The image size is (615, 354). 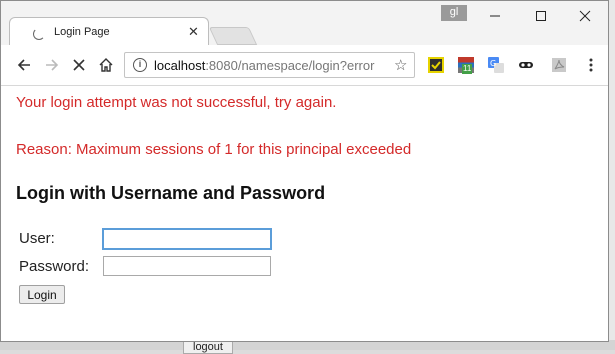 What do you see at coordinates (187, 266) in the screenshot?
I see `password-input` at bounding box center [187, 266].